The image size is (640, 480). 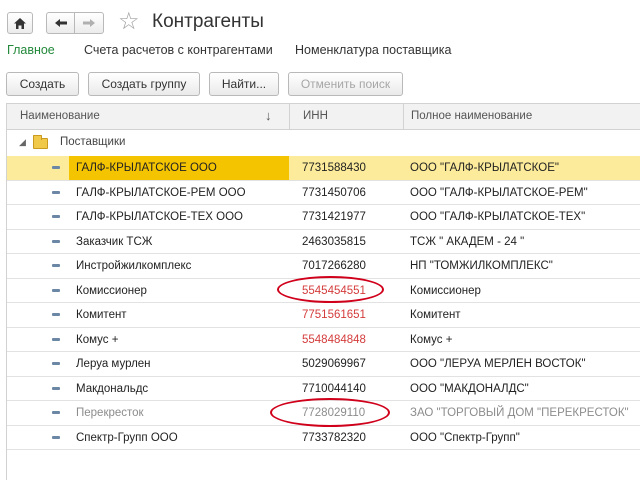 I want to click on cell-inn: 7731588430, so click(x=334, y=168).